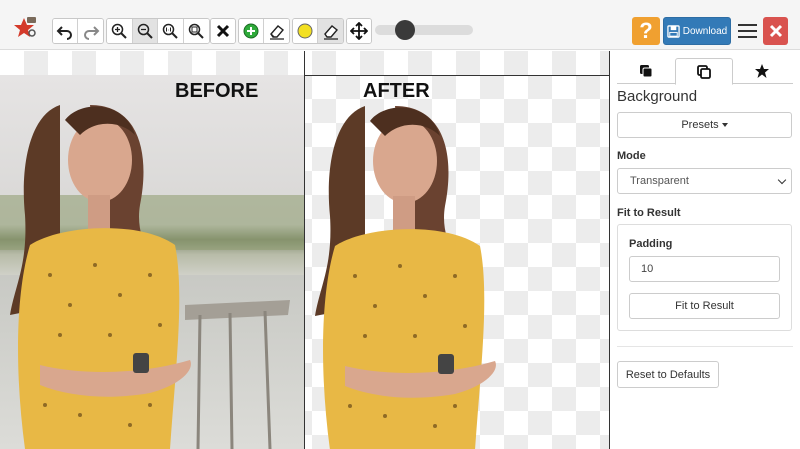 The width and height of the screenshot is (800, 449). What do you see at coordinates (704, 306) in the screenshot?
I see `fit-to-result-button: Fit to Result` at bounding box center [704, 306].